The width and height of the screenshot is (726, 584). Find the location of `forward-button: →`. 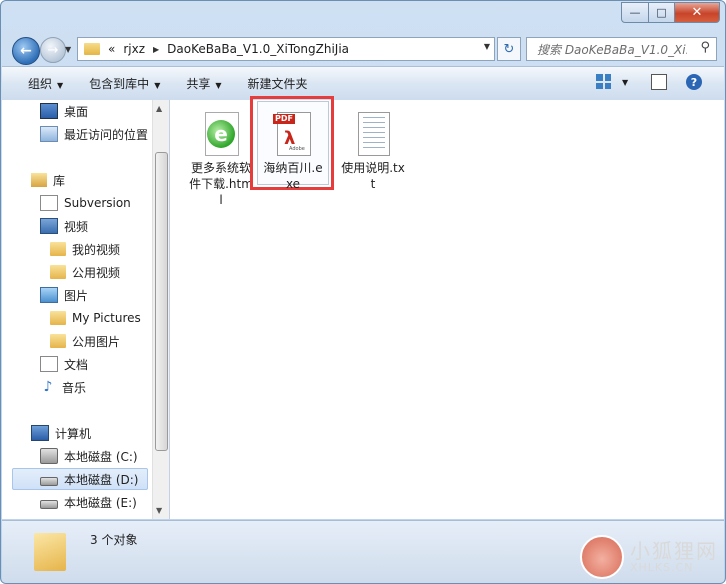

forward-button: → is located at coordinates (53, 50).